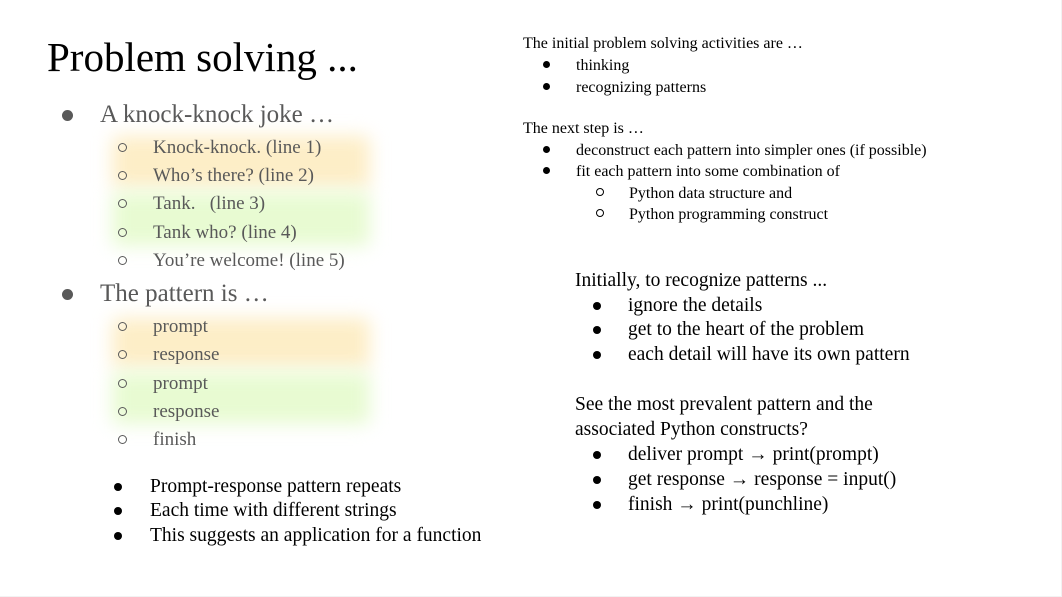  Describe the element at coordinates (500, 214) in the screenshot. I see `next-subitem: Python programming construct` at that location.